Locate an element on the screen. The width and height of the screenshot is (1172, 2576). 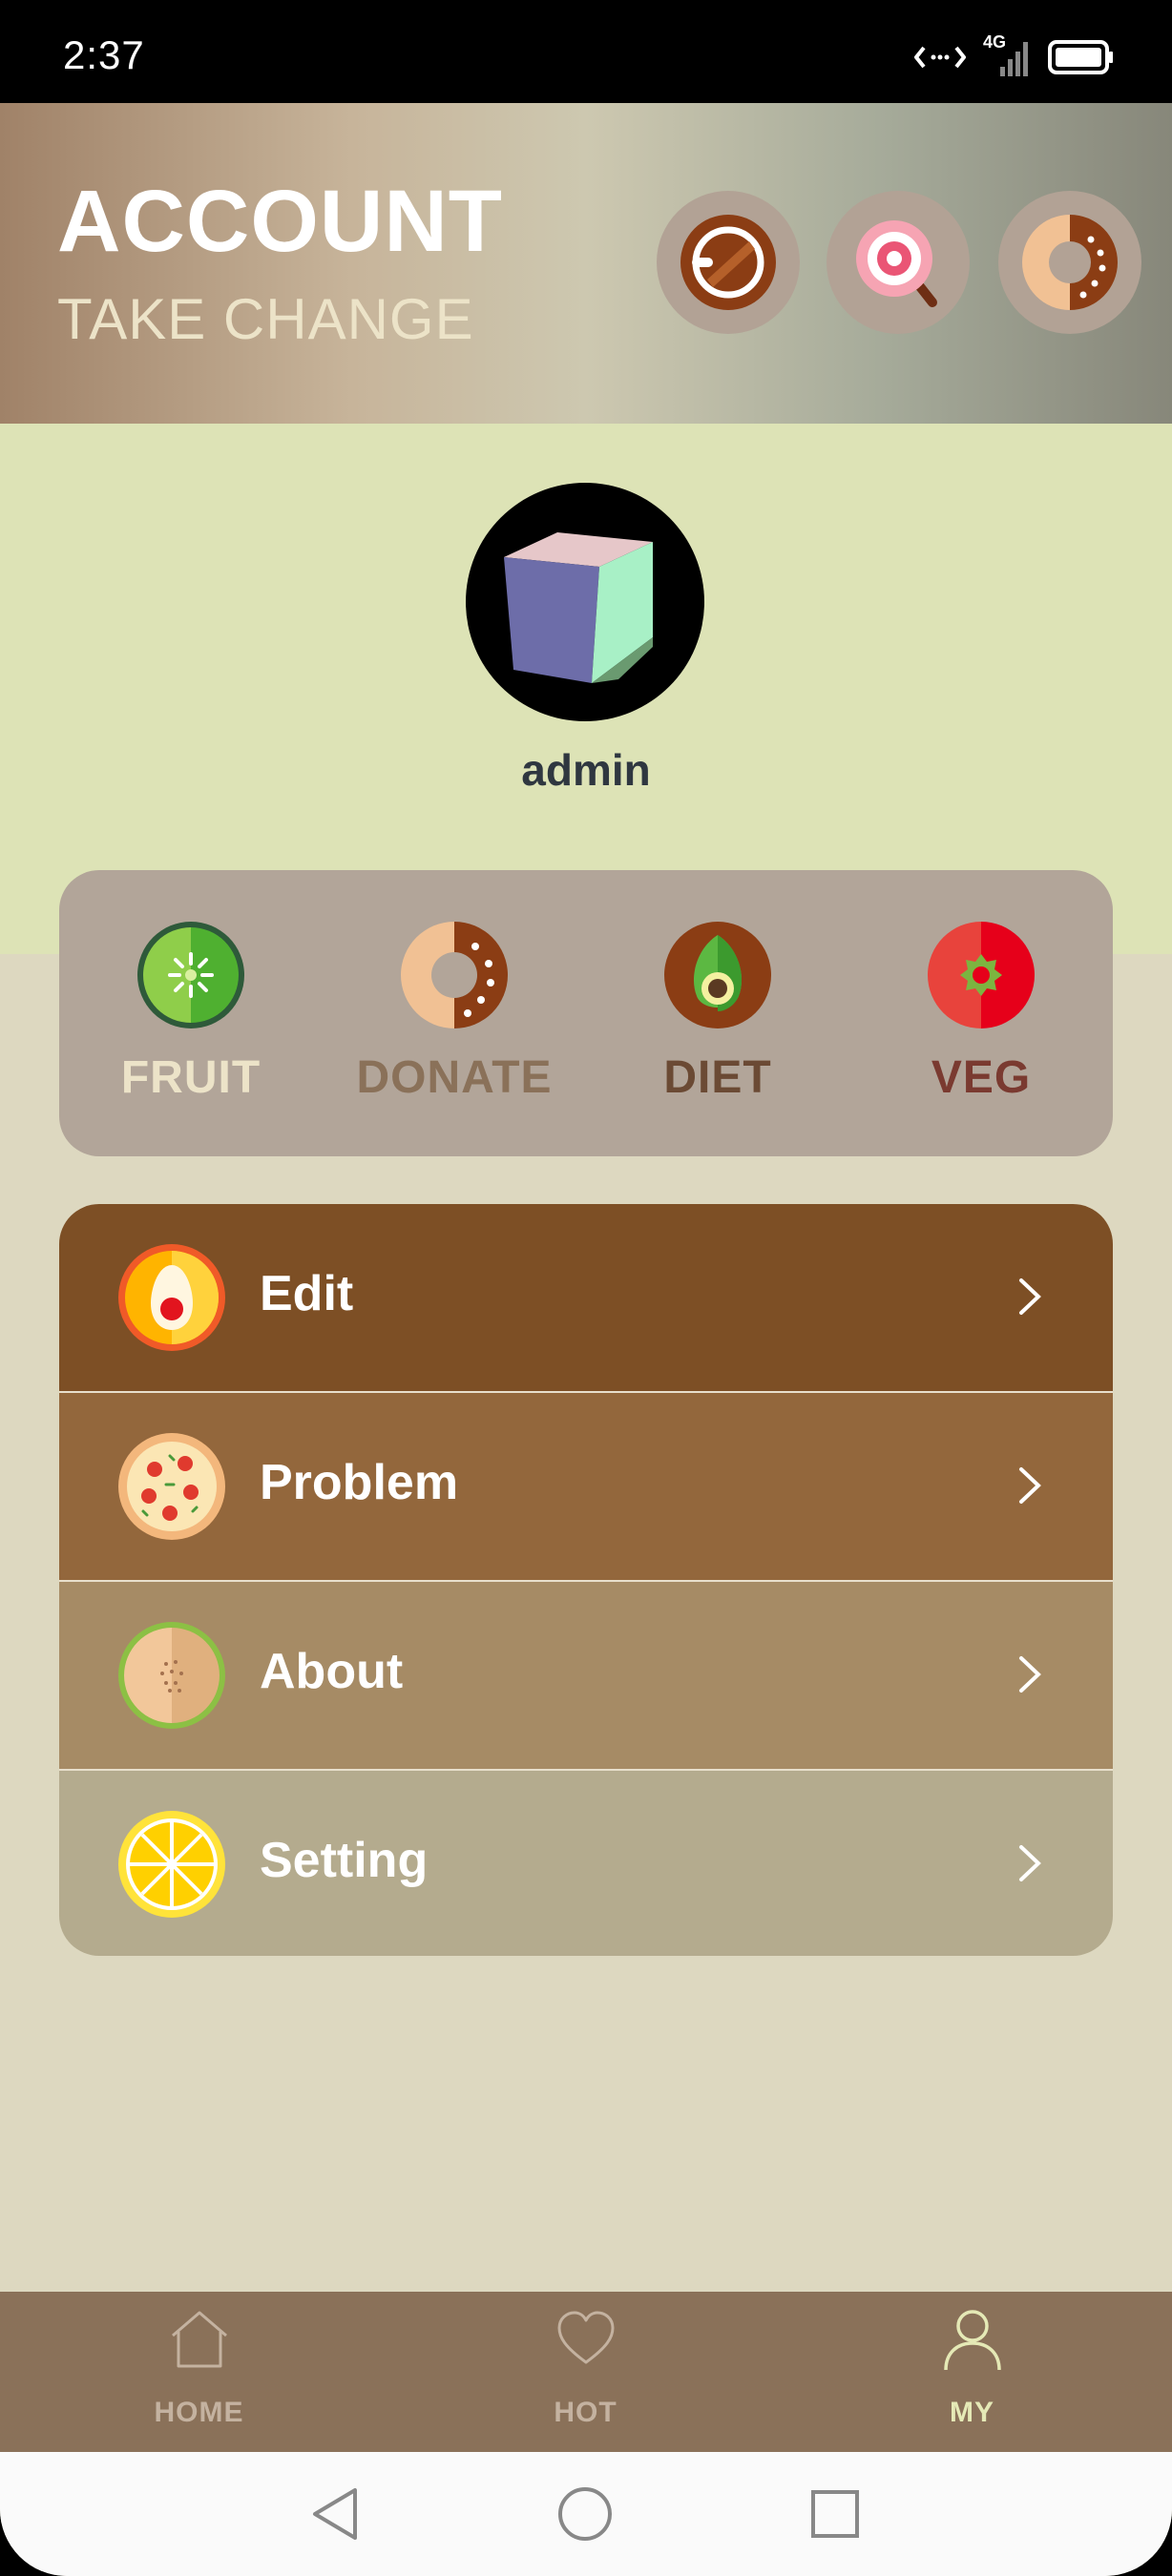
category-diet: DIET is located at coordinates (717, 1013).